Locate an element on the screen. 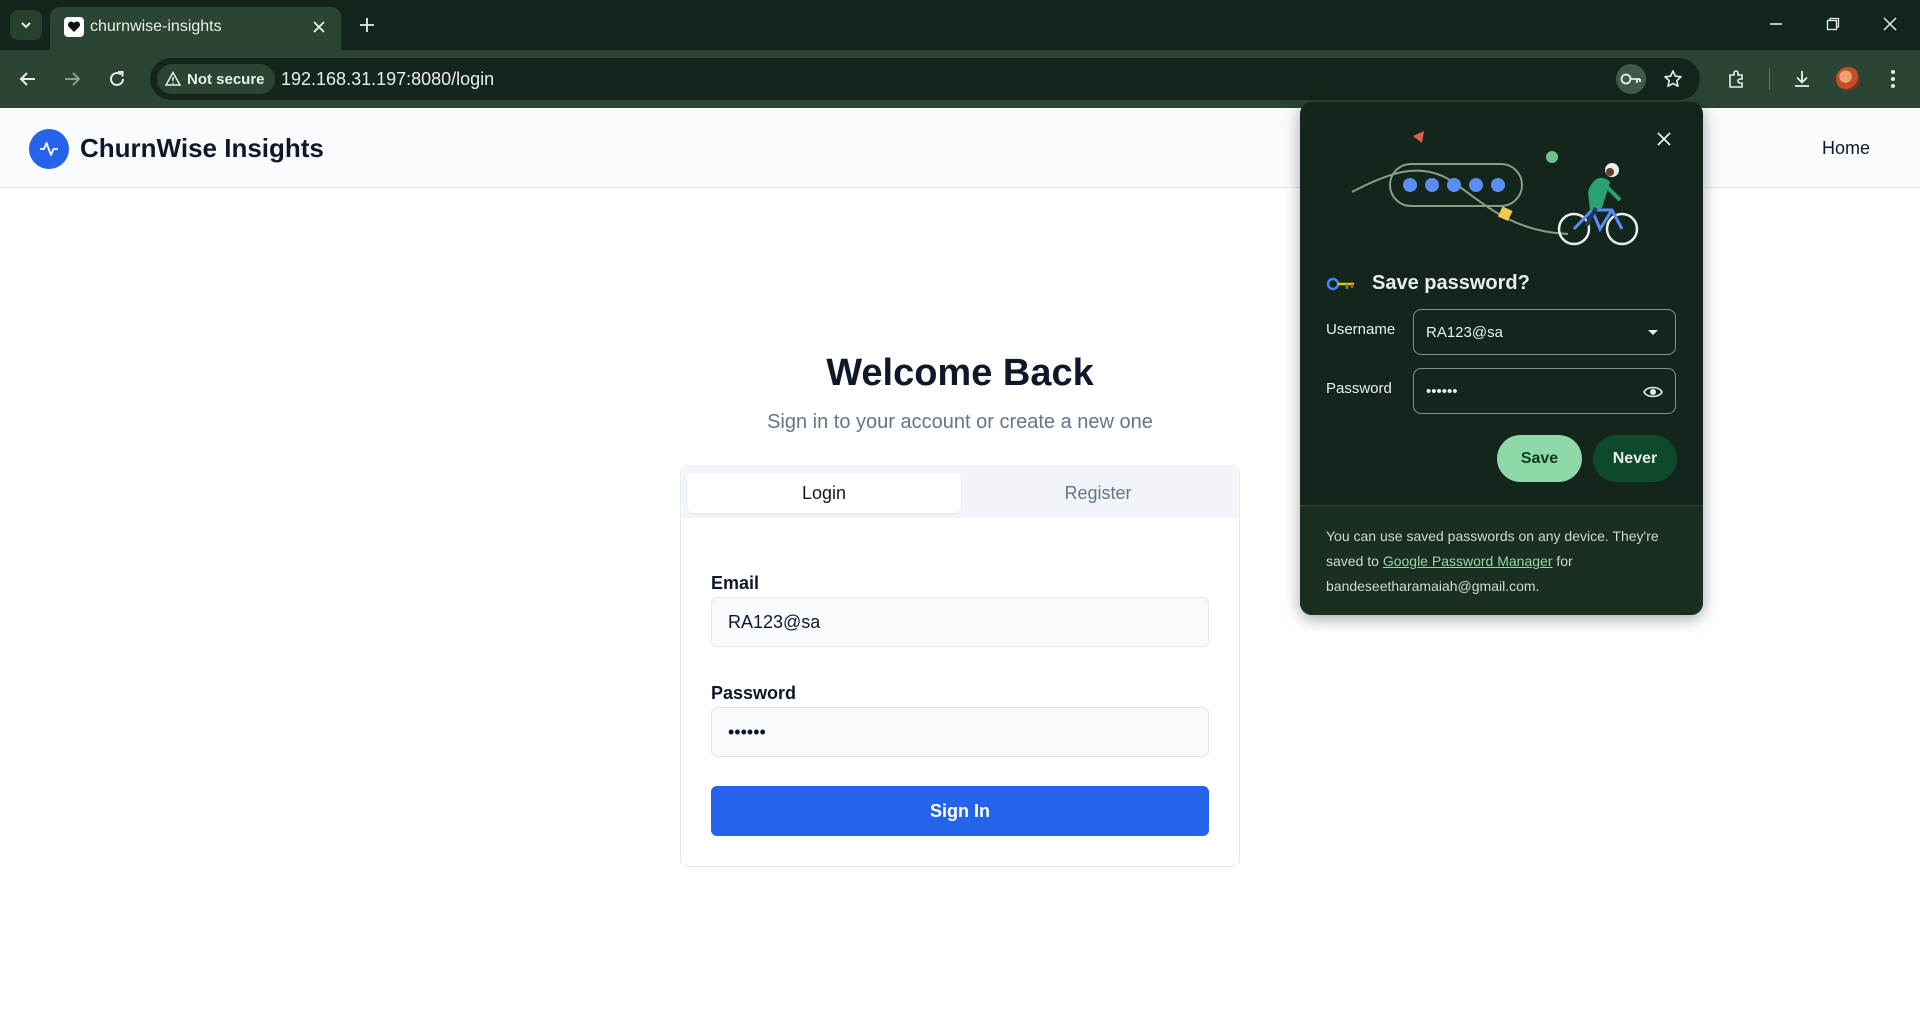 Image resolution: width=1920 pixels, height=1020 pixels. logo is located at coordinates (49, 149).